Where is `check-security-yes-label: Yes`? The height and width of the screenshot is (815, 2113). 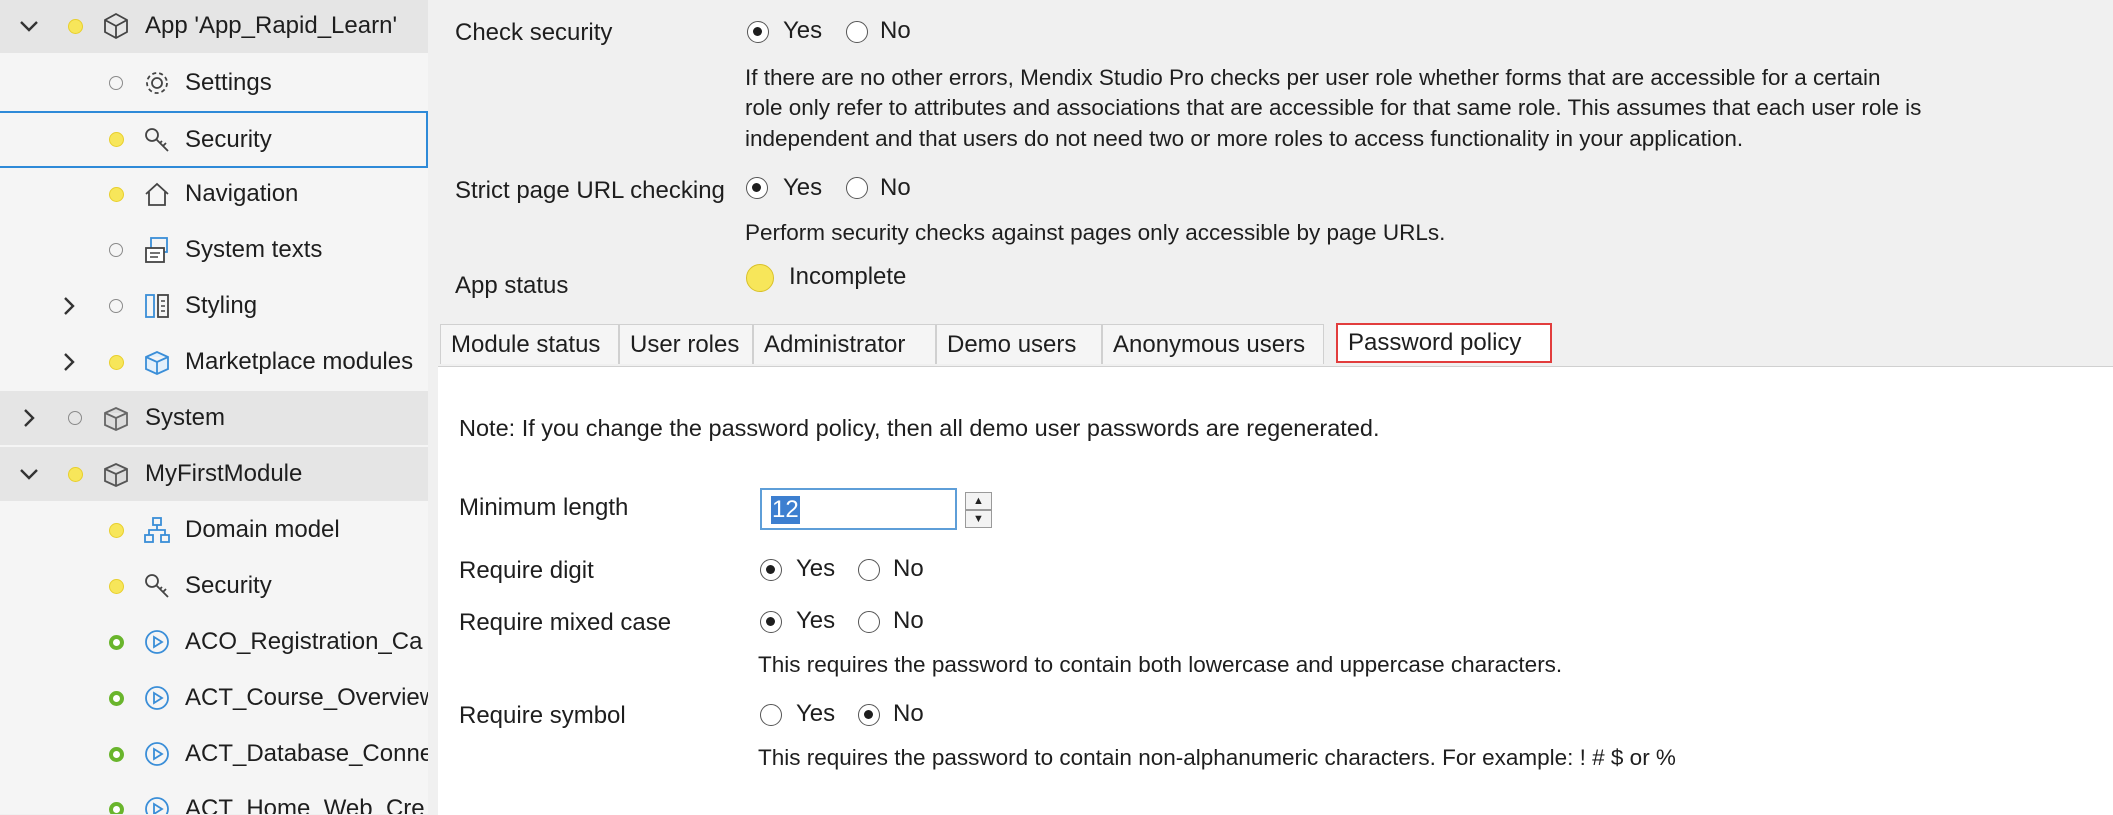
check-security-yes-label: Yes is located at coordinates (802, 31).